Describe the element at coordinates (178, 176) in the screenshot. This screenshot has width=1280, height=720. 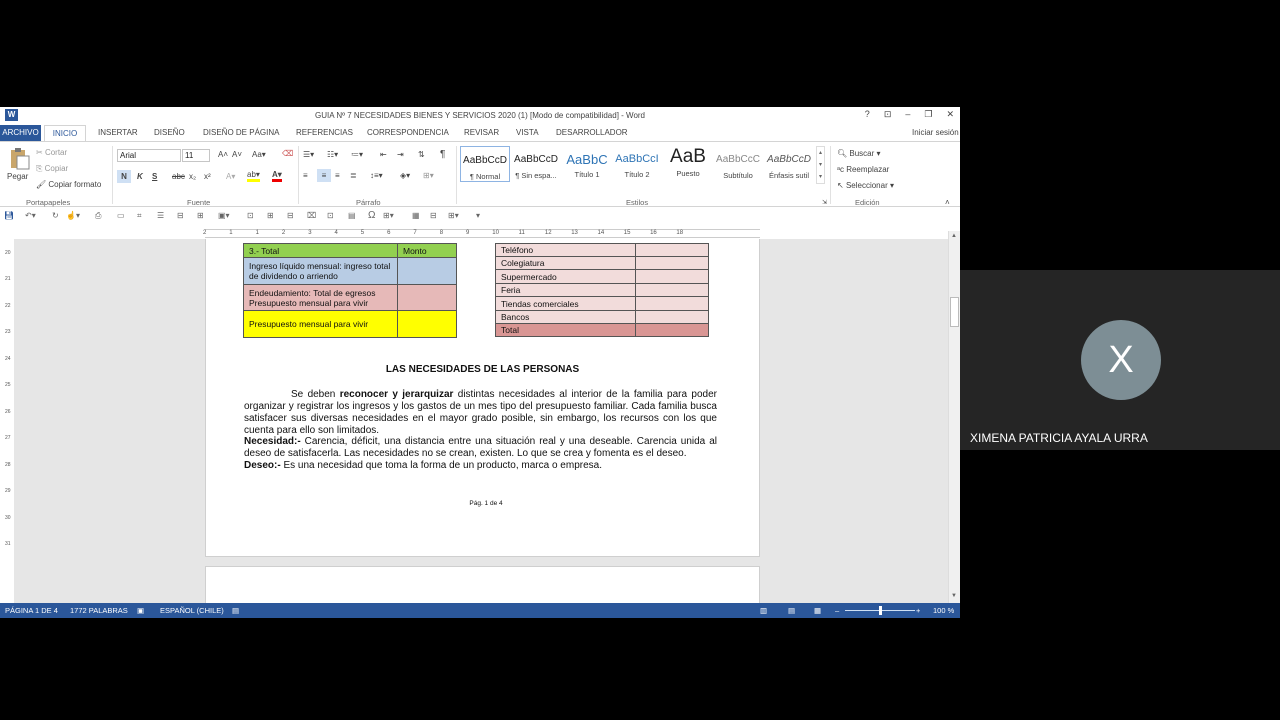
I see `strikethrough-button: abc` at that location.